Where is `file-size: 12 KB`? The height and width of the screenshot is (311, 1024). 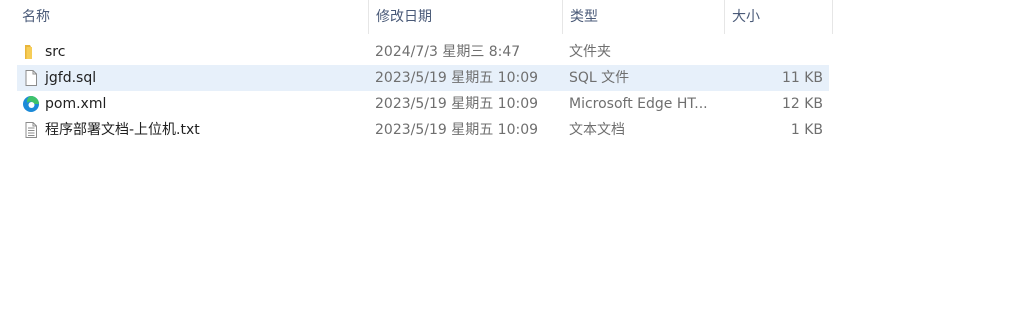
file-size: 12 KB is located at coordinates (802, 104).